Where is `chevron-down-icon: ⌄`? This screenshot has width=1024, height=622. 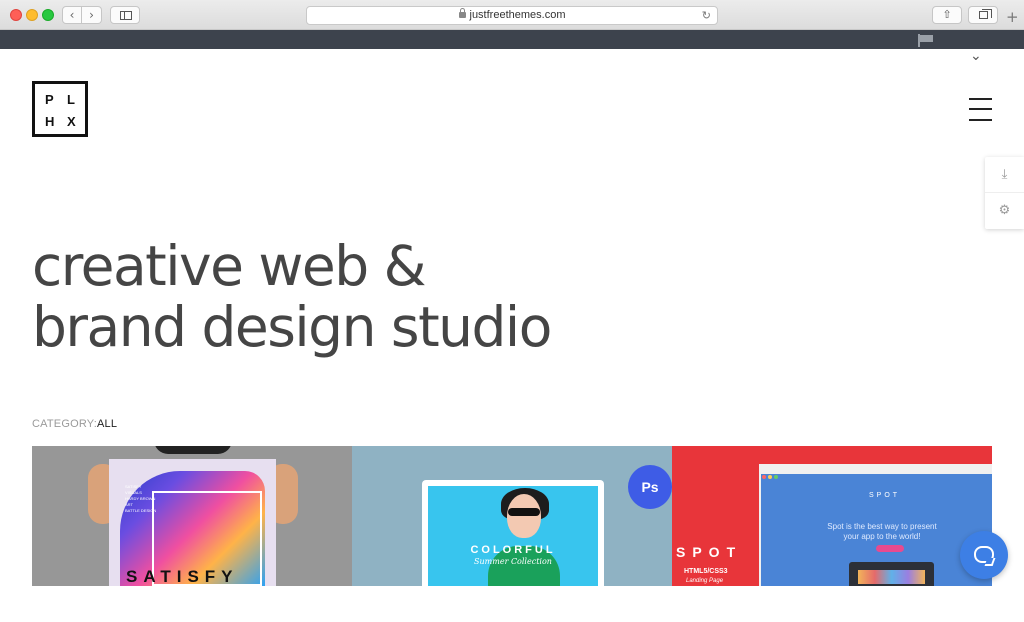
chevron-down-icon: ⌄ is located at coordinates (976, 56).